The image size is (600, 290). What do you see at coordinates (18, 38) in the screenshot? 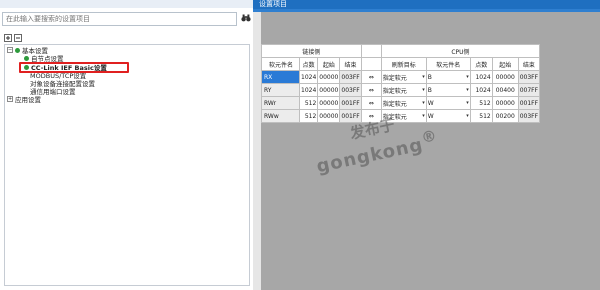
I see `collapse-all-icon` at bounding box center [18, 38].